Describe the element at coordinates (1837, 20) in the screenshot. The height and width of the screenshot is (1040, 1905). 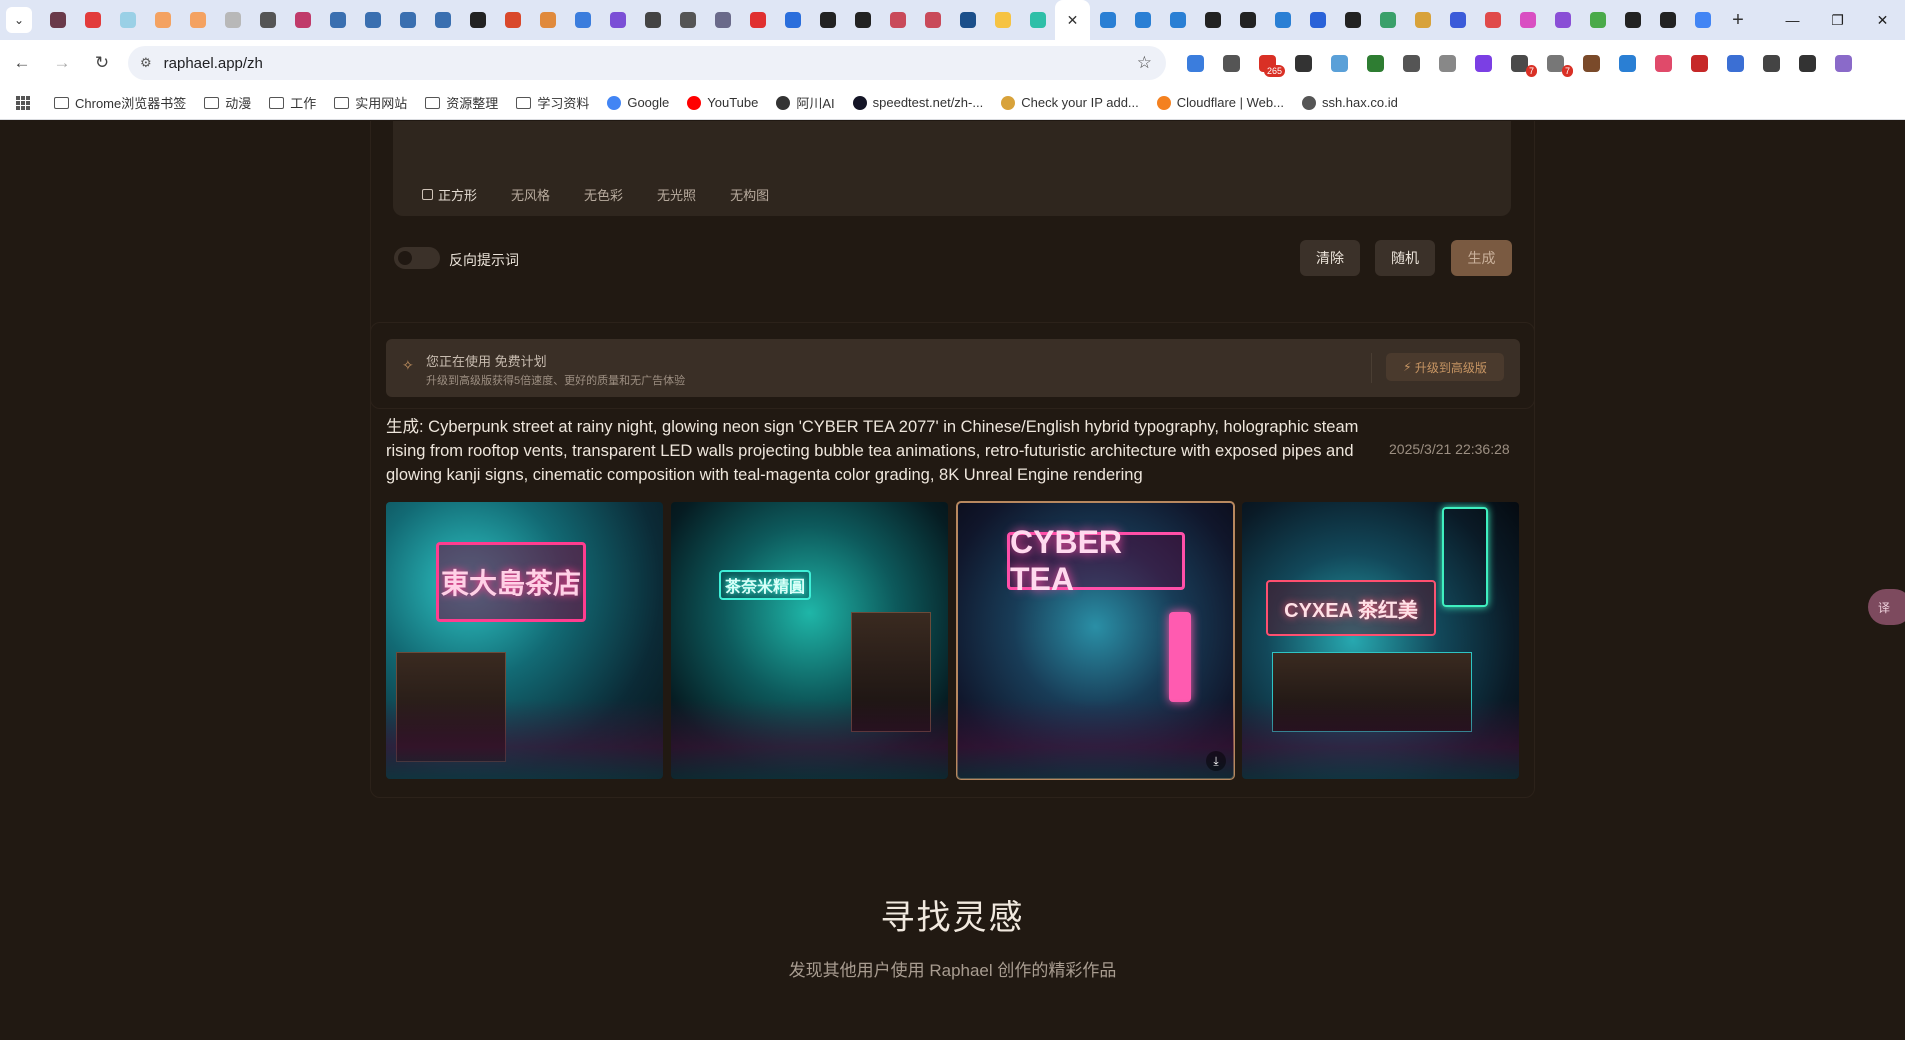
I see `restore-button: ❐` at that location.